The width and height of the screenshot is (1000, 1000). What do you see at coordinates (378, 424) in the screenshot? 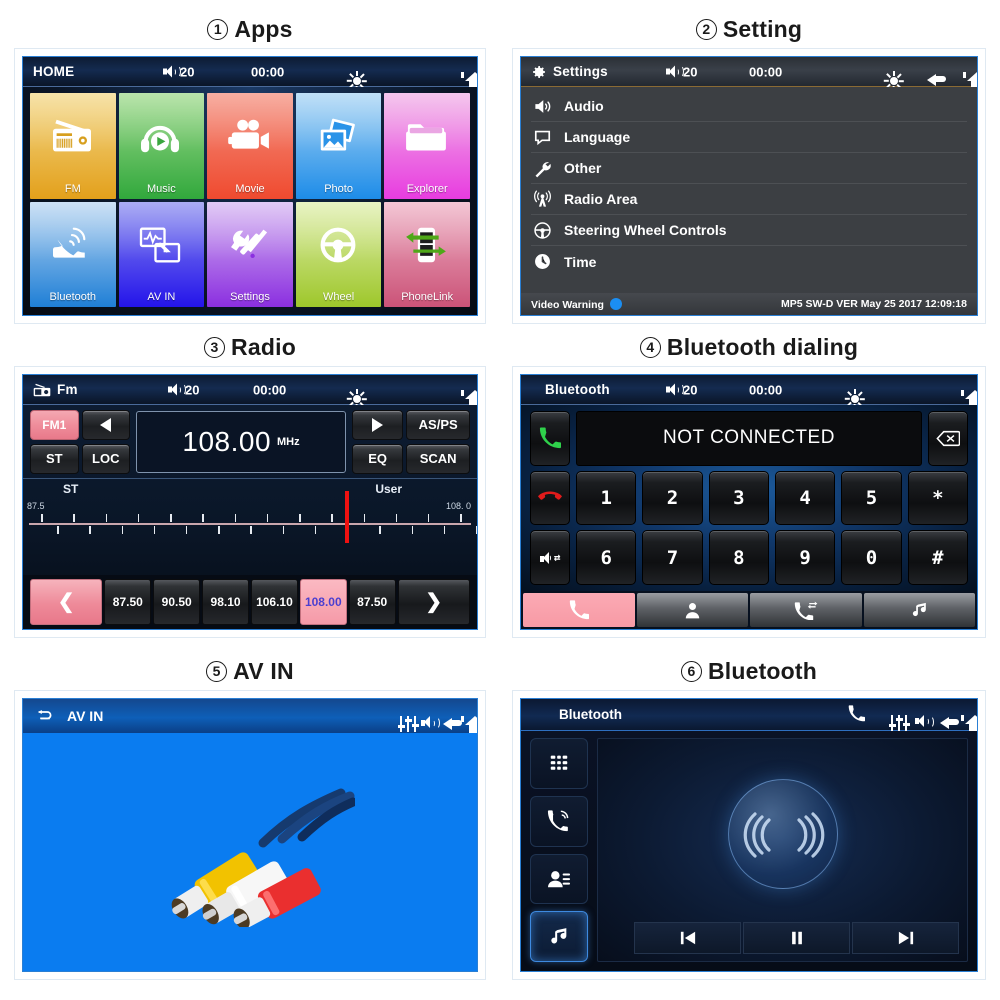
I see `next-station-button` at bounding box center [378, 424].